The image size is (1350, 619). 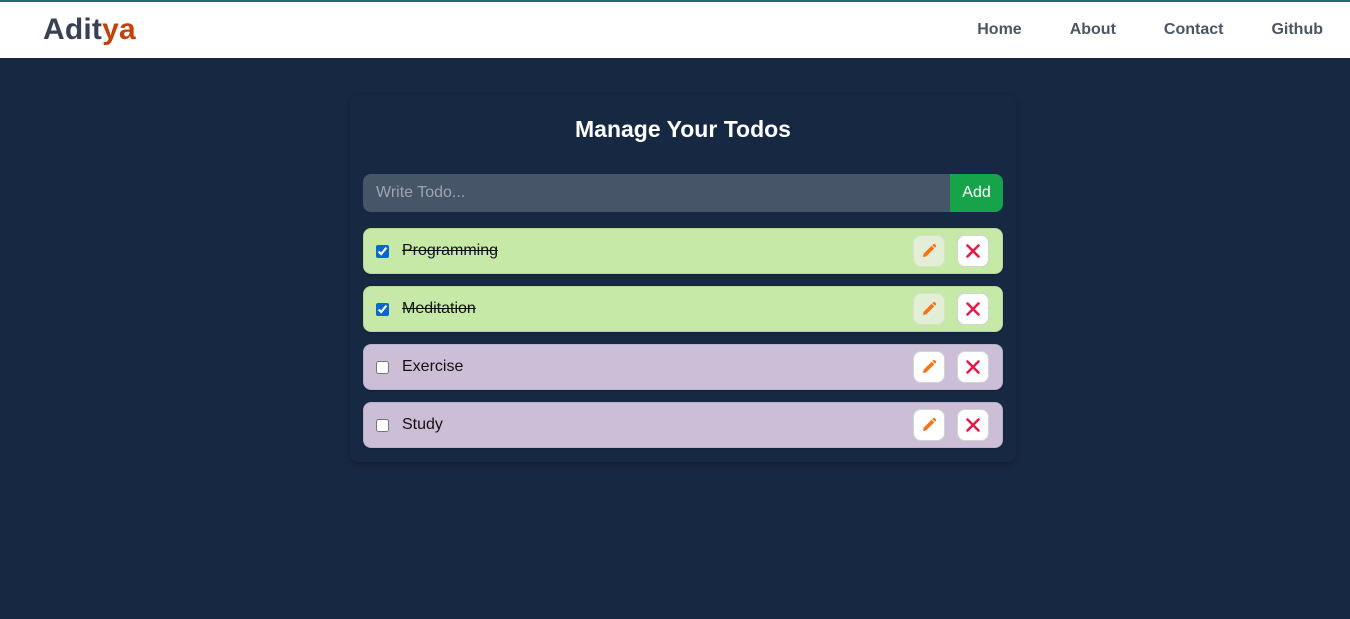 I want to click on logo-accent-text: ya, so click(x=119, y=29).